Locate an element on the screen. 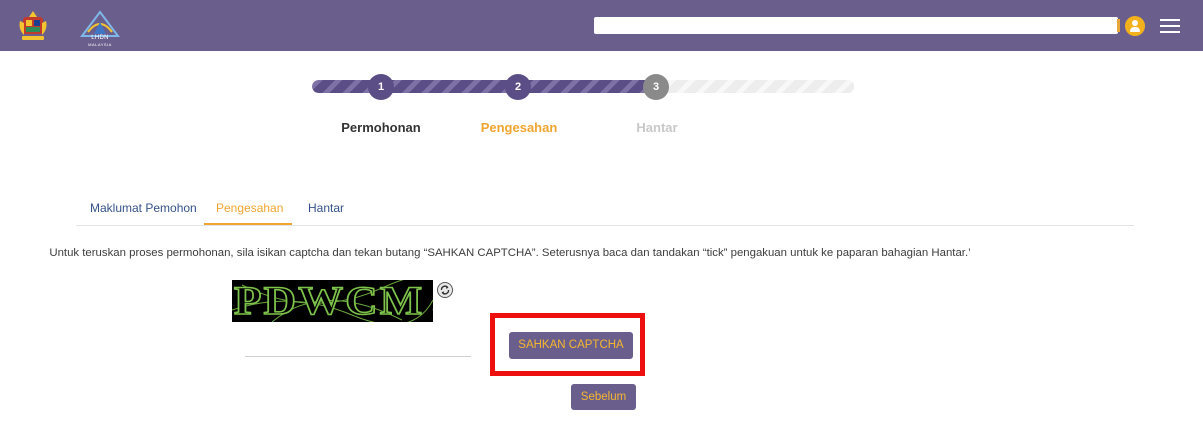  captcha-text: PDWCM is located at coordinates (329, 301).